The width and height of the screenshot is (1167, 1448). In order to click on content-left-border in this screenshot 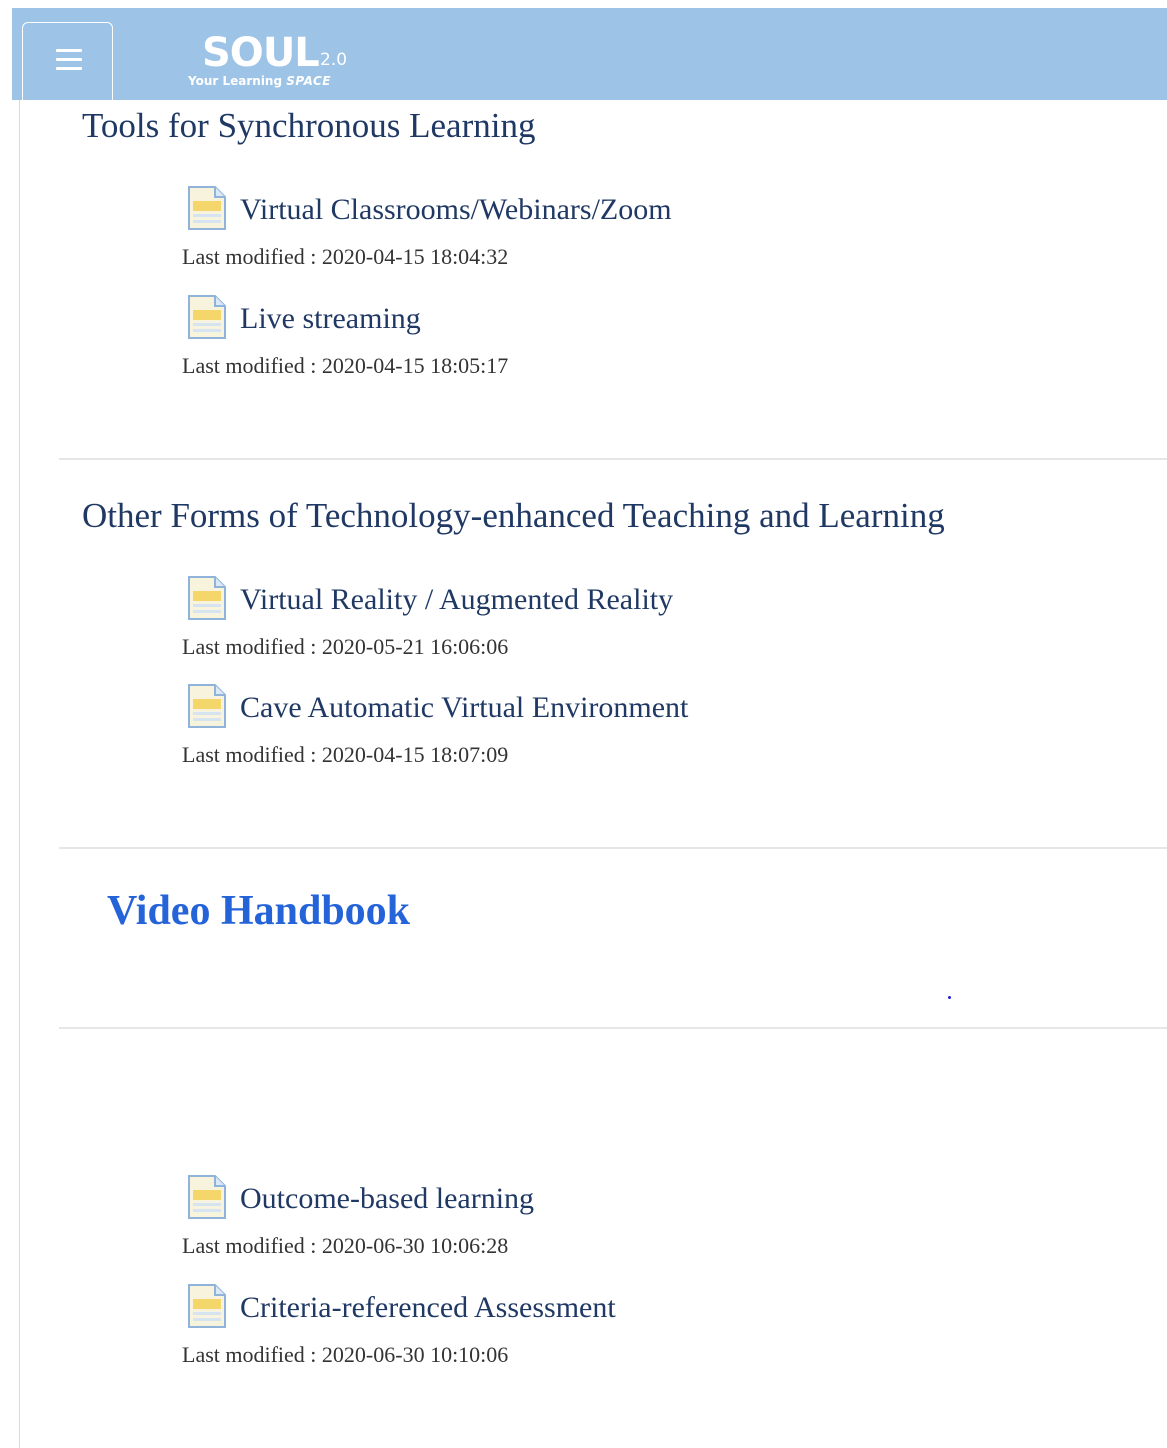, I will do `click(19, 774)`.